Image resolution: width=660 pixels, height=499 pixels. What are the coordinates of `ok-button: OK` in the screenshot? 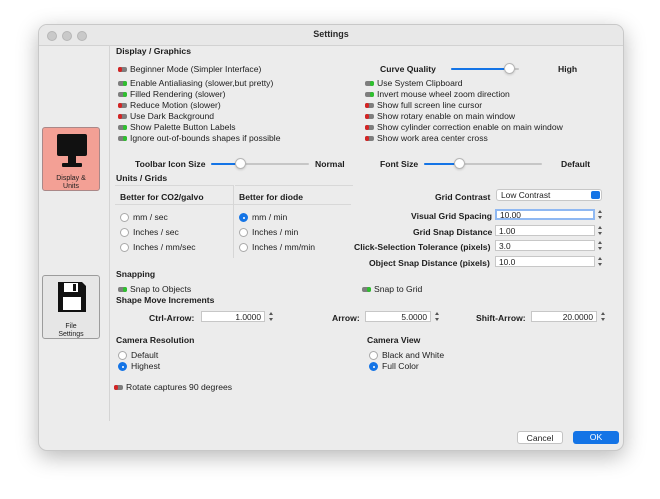 It's located at (596, 437).